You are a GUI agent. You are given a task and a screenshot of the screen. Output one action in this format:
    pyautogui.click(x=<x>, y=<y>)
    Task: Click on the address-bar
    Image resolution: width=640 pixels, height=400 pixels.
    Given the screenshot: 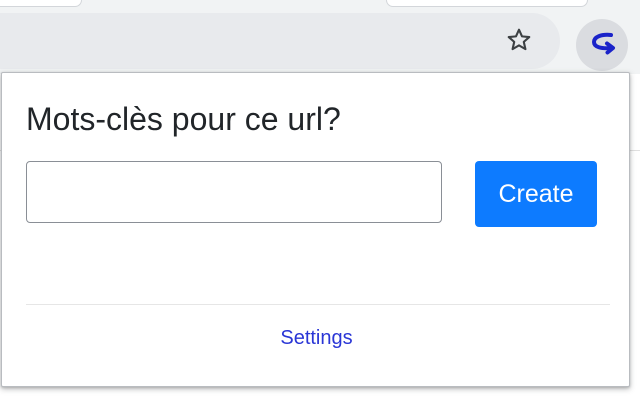 What is the action you would take?
    pyautogui.click(x=280, y=41)
    